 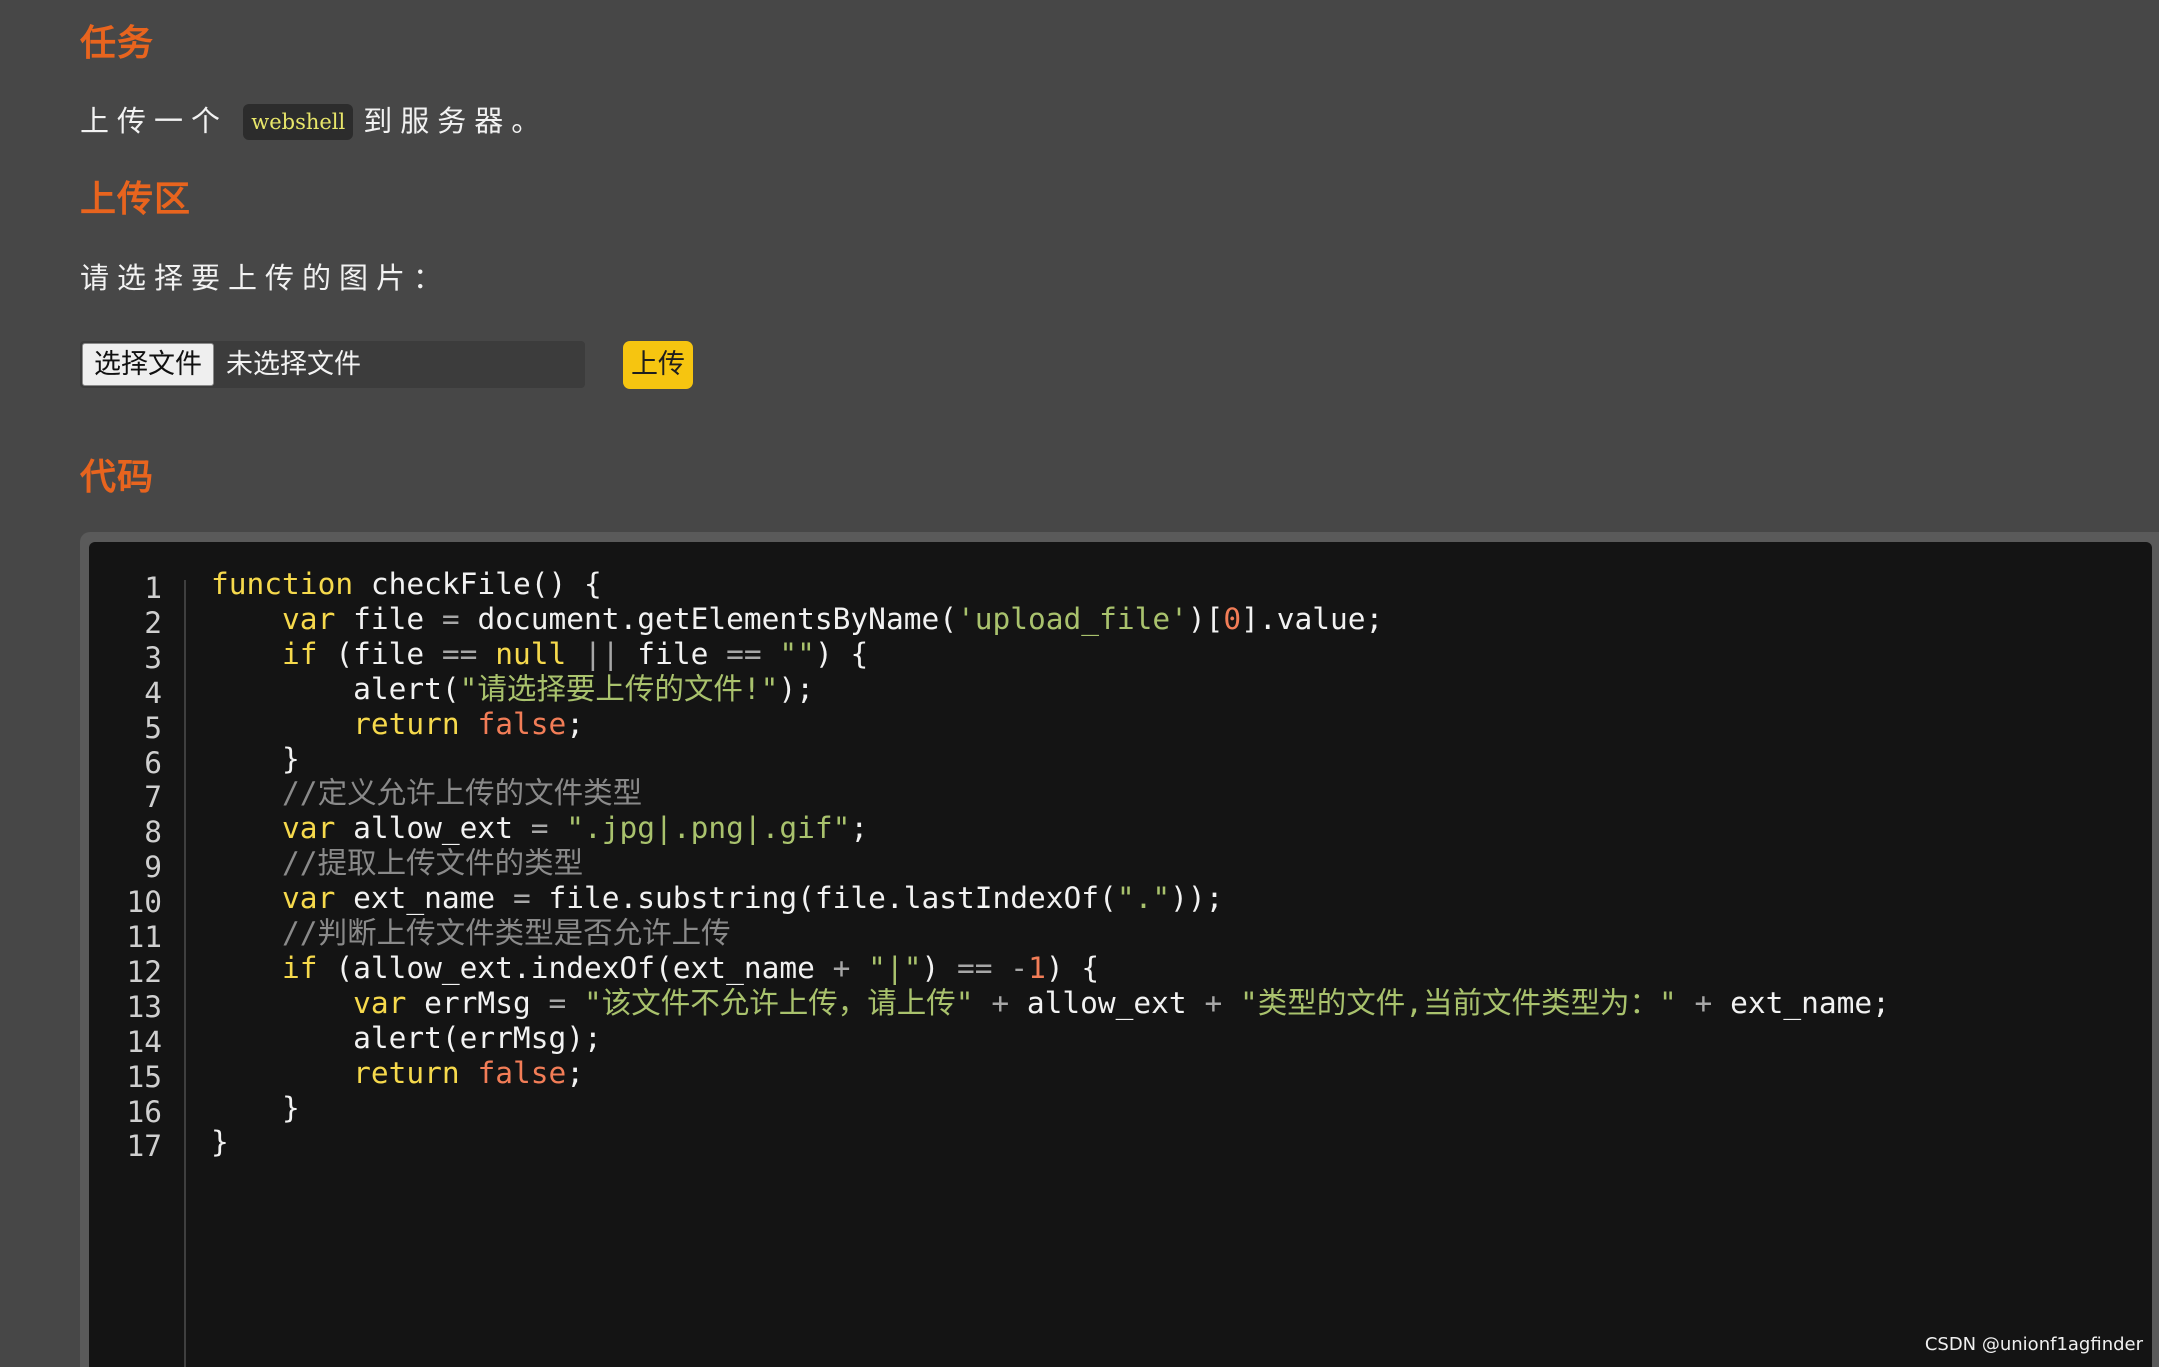 I want to click on task-text-after: 到服务器。, so click(x=456, y=121).